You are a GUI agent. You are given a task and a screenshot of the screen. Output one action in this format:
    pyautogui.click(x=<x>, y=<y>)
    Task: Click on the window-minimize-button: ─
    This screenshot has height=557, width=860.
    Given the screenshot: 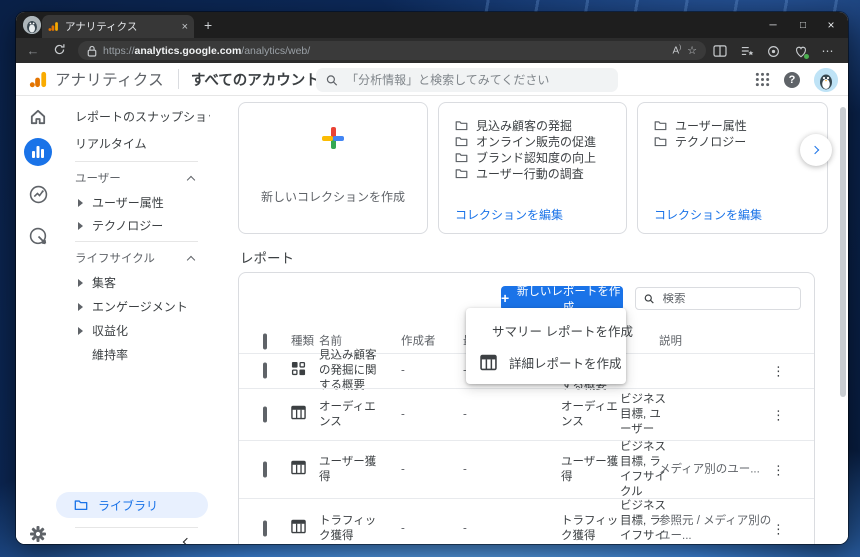 What is the action you would take?
    pyautogui.click(x=773, y=25)
    